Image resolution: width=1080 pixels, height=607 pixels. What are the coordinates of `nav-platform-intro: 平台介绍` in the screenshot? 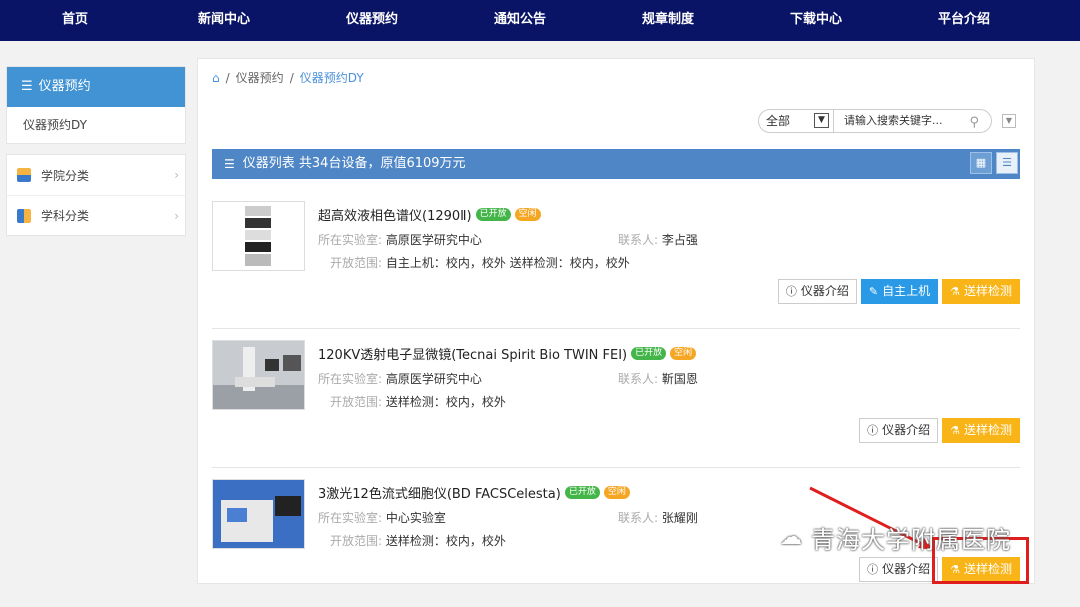 It's located at (964, 20).